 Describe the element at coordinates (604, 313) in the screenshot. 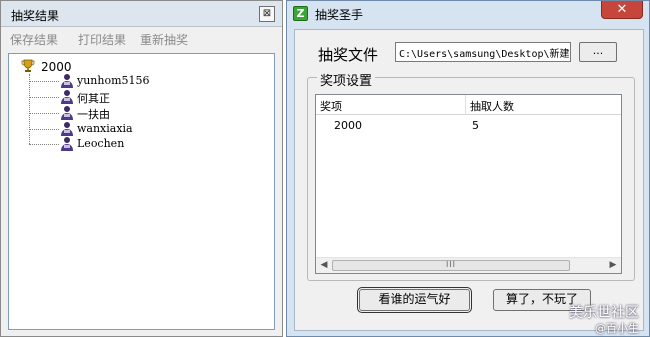

I see `watermark: 美乐世社区` at that location.